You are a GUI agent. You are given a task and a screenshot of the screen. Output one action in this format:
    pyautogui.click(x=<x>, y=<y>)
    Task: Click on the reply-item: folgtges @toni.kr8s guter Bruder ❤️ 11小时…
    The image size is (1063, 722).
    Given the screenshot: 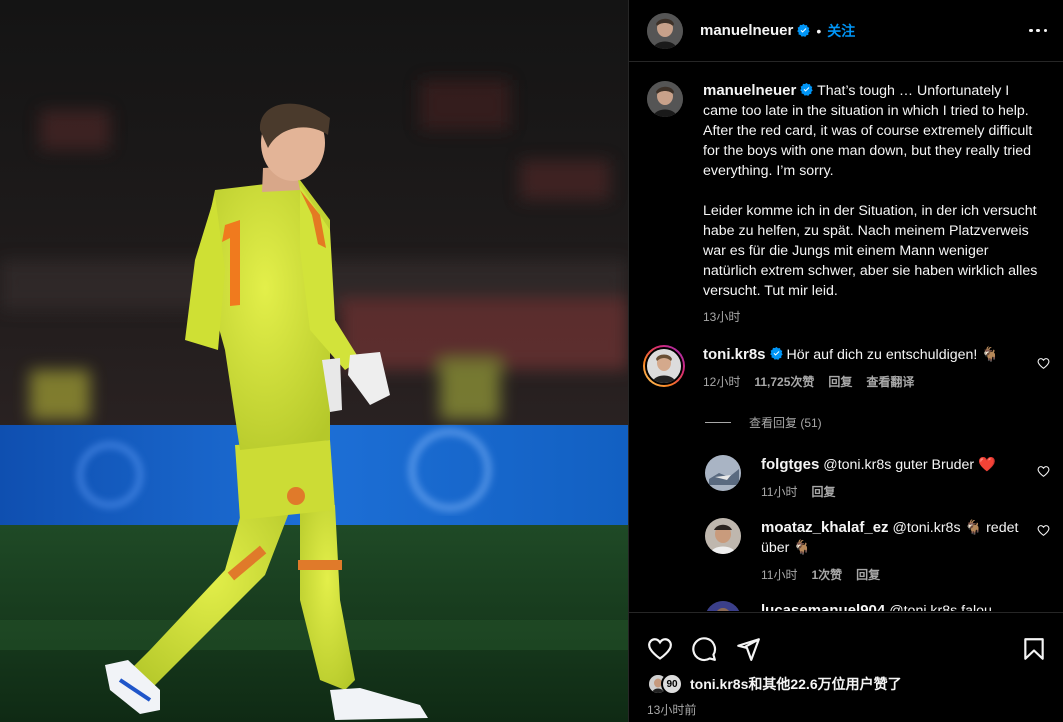 What is the action you would take?
    pyautogui.click(x=846, y=465)
    